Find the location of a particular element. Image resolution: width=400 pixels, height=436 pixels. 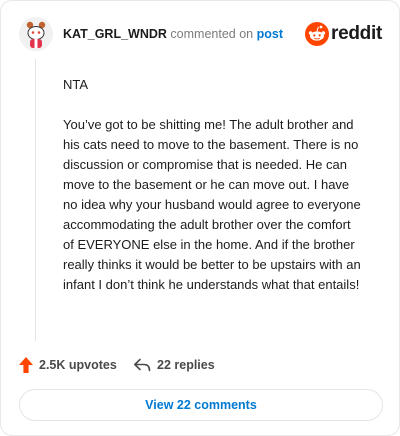

upvote-button: 2.5K upvotes is located at coordinates (68, 365).